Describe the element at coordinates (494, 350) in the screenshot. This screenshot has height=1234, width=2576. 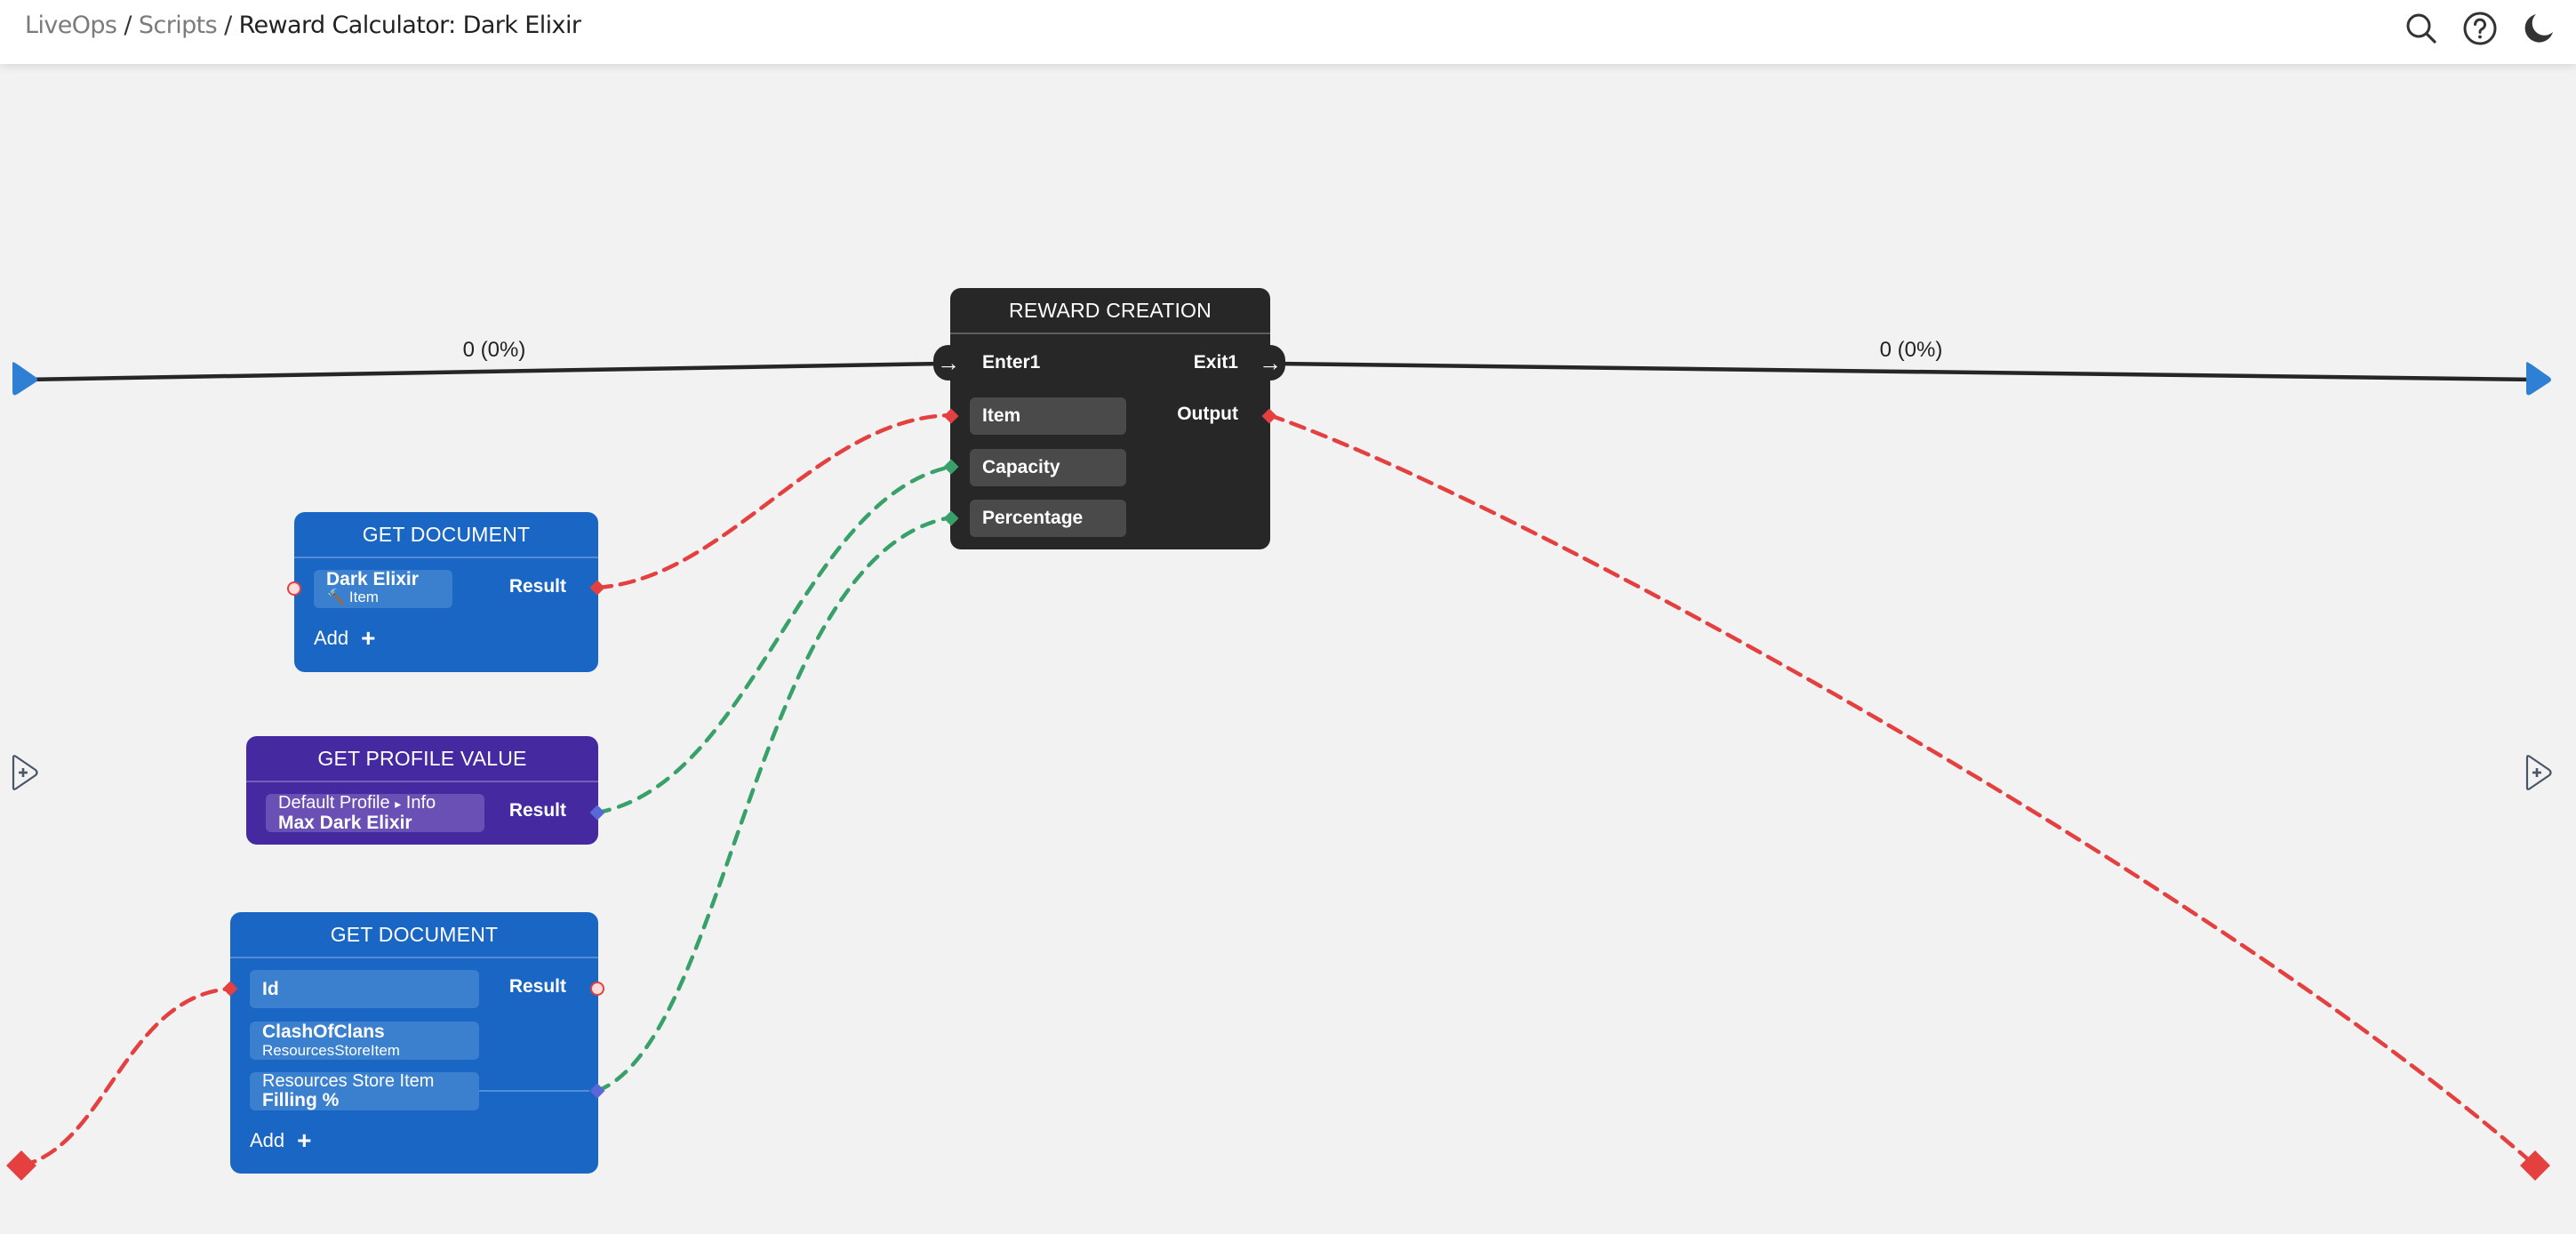
I see `flow-edge-start-label: 0 (0%)` at that location.